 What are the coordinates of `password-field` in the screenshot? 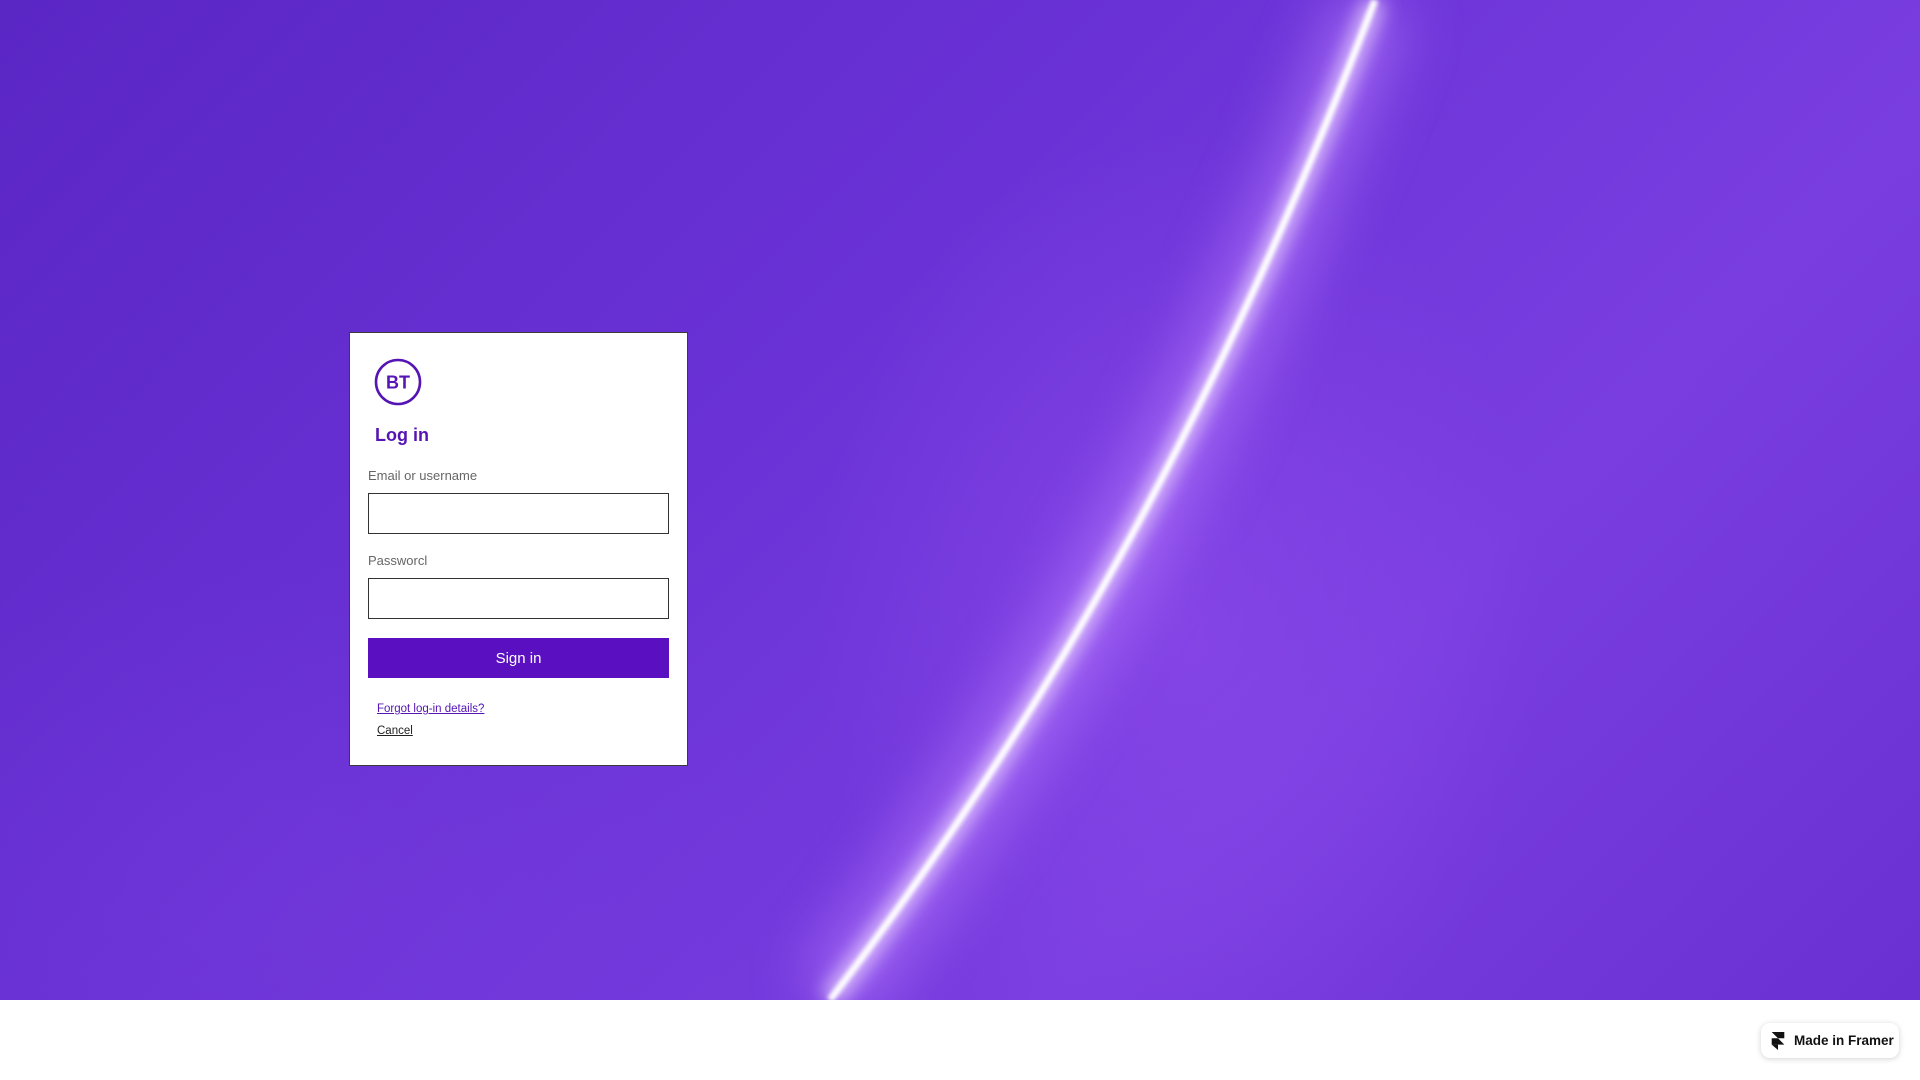 It's located at (518, 598).